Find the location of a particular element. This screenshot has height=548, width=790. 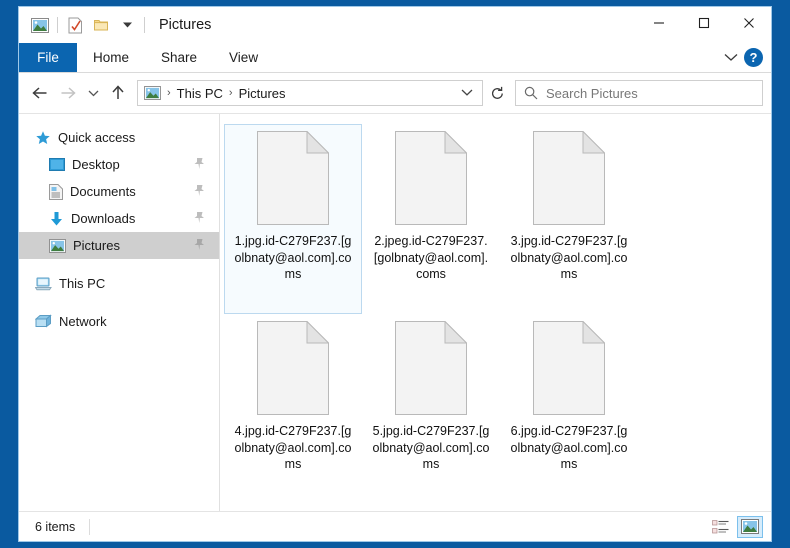

breadcrumb-pictures: Pictures is located at coordinates (262, 93).